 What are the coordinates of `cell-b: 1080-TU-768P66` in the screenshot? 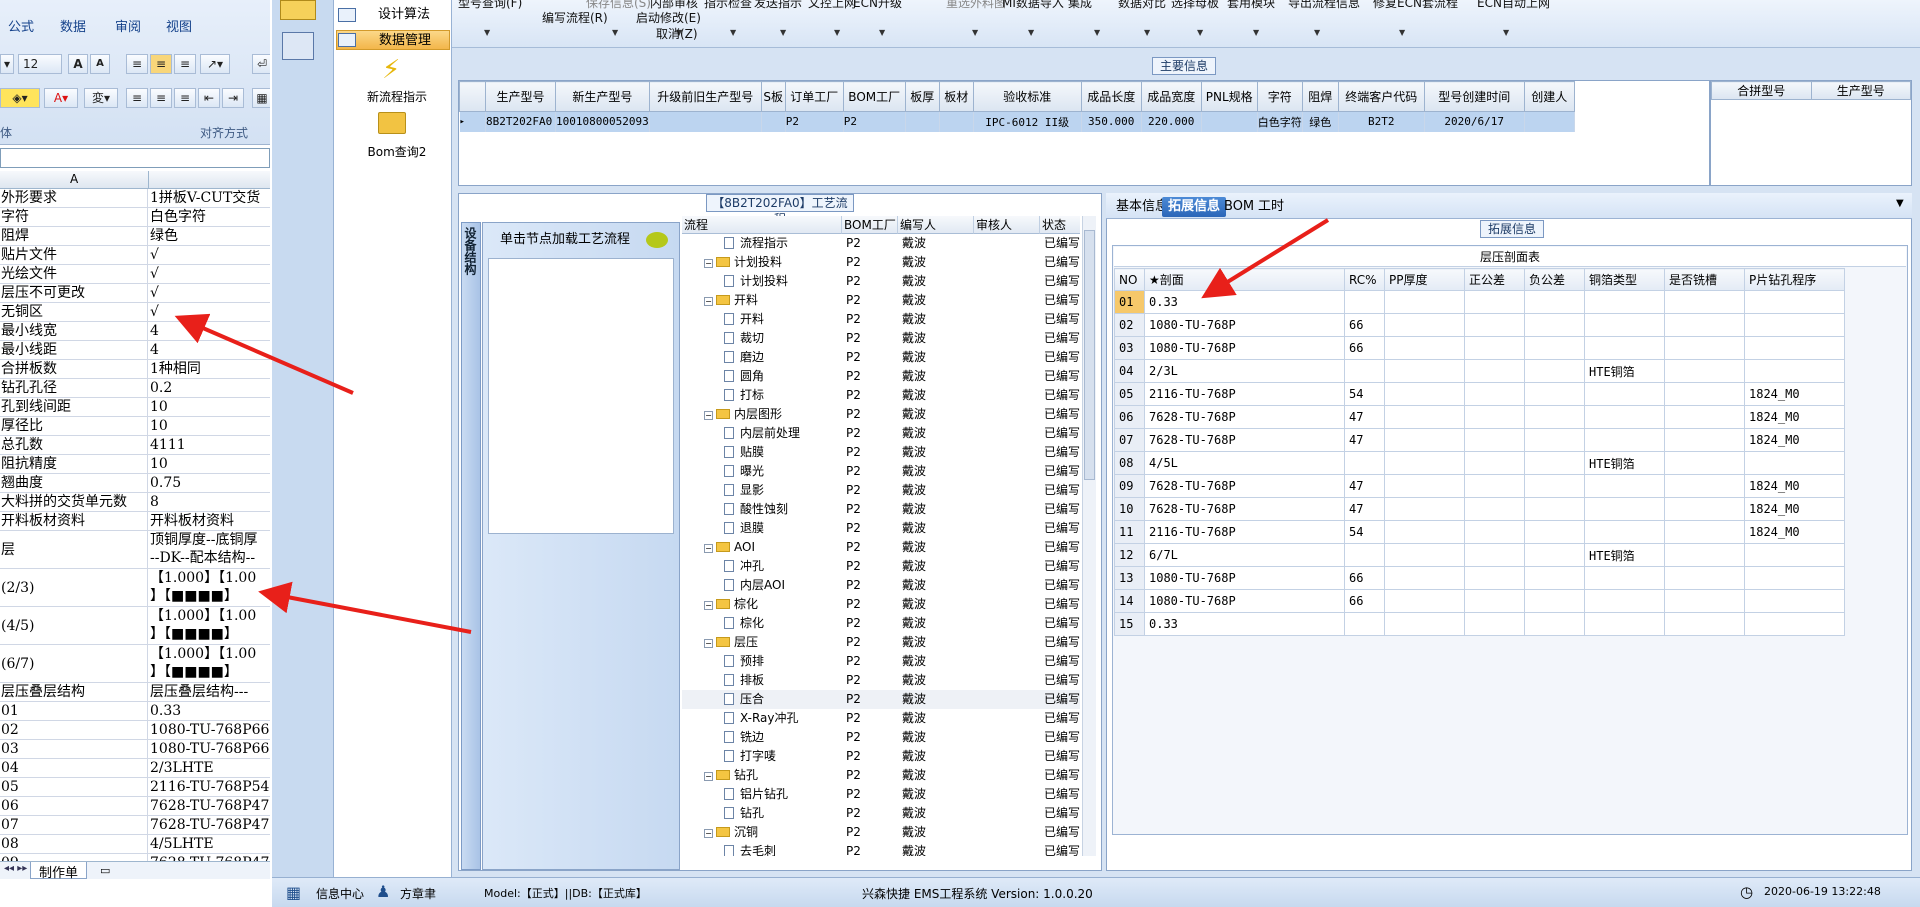 It's located at (209, 730).